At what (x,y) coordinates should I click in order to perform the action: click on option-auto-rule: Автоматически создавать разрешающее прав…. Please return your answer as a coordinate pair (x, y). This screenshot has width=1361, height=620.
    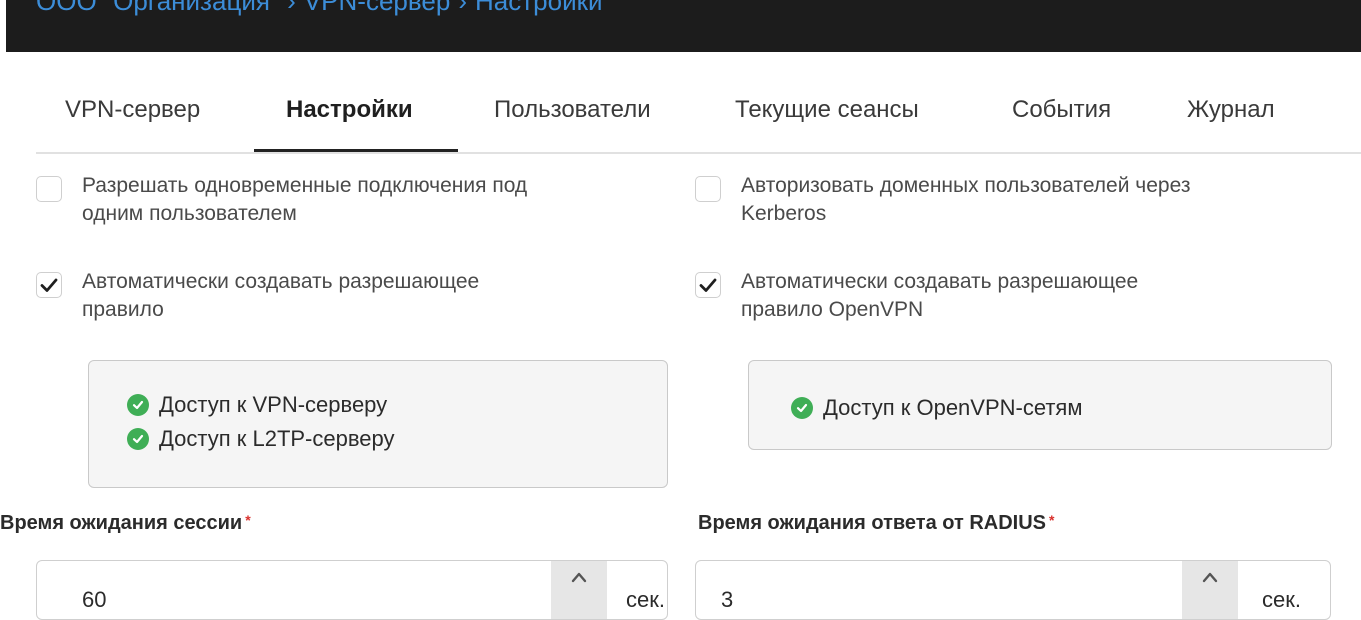
    Looking at the image, I should click on (356, 296).